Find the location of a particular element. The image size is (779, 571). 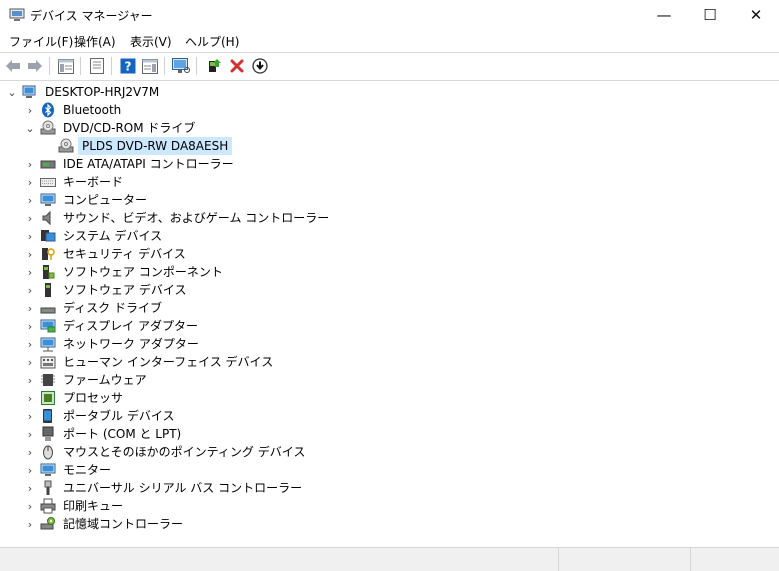

tree-item-processors: › プロセッサ is located at coordinates (75, 398).